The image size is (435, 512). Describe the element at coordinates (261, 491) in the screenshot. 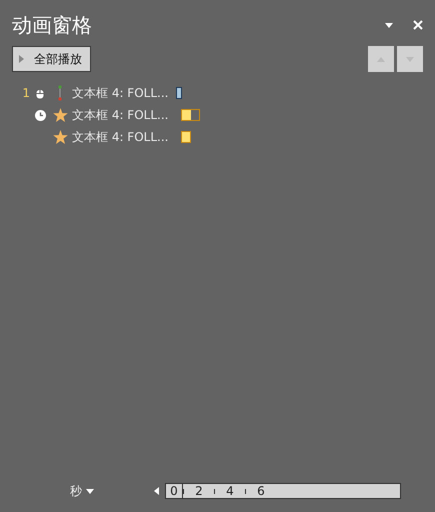

I see `tick-label: 6` at that location.